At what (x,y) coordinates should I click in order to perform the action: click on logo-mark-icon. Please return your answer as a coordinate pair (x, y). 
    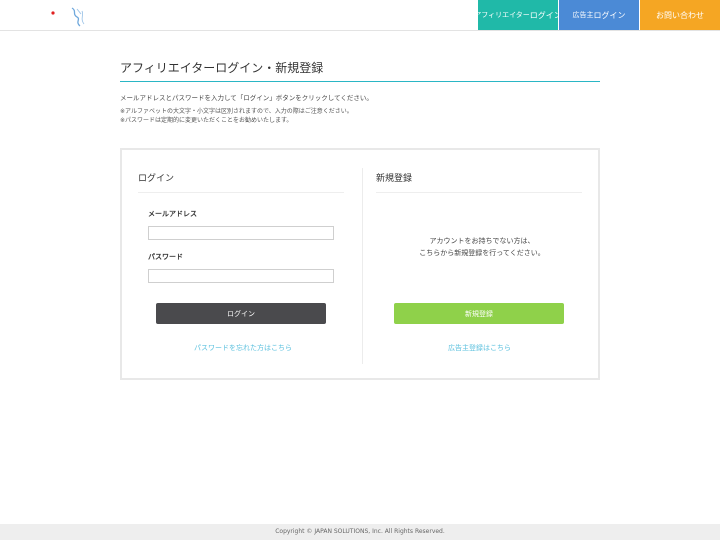
    Looking at the image, I should click on (68, 17).